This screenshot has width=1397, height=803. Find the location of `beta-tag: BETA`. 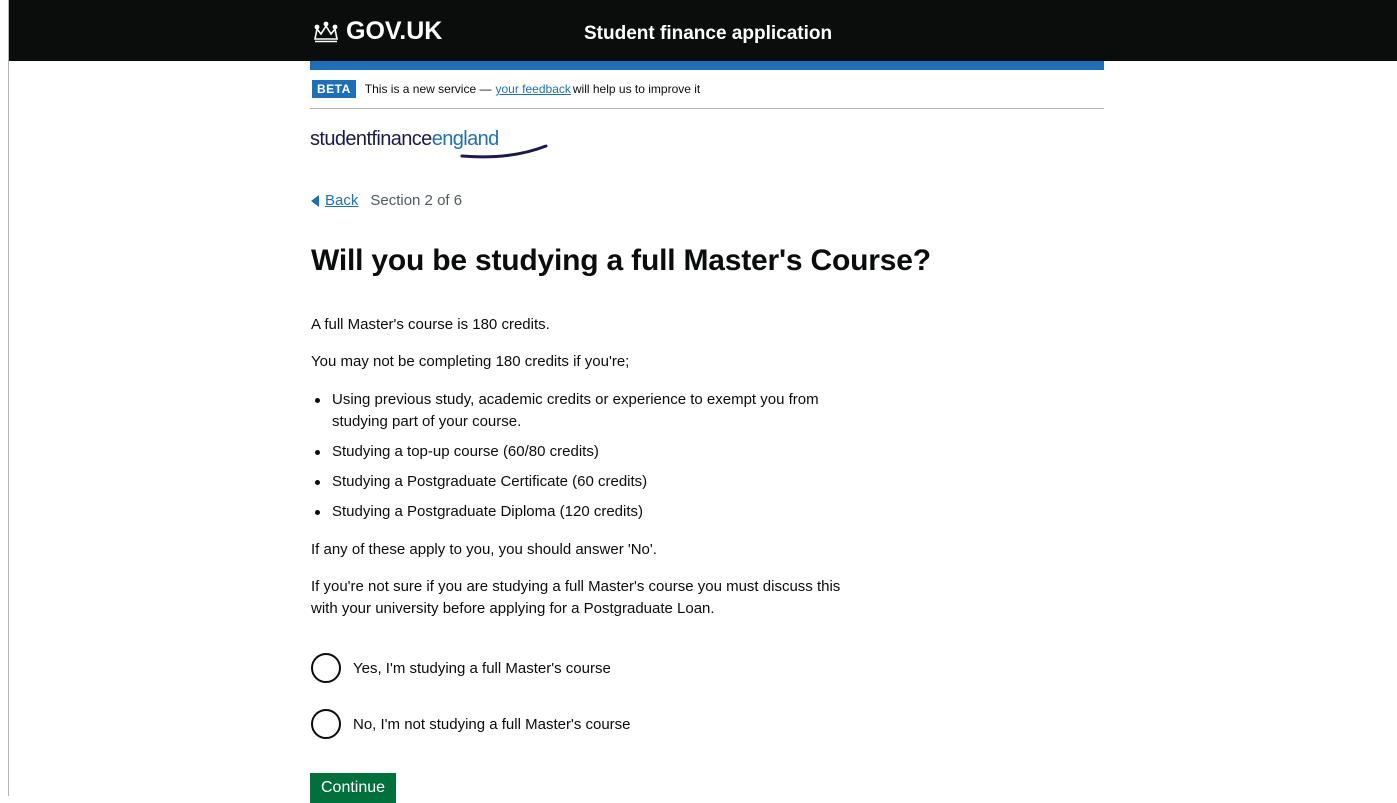

beta-tag: BETA is located at coordinates (334, 89).